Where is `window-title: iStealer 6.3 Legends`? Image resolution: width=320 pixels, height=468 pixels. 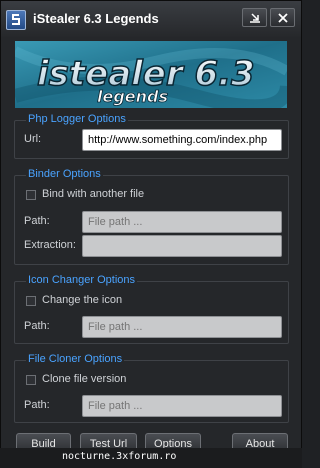 window-title: iStealer 6.3 Legends is located at coordinates (96, 18).